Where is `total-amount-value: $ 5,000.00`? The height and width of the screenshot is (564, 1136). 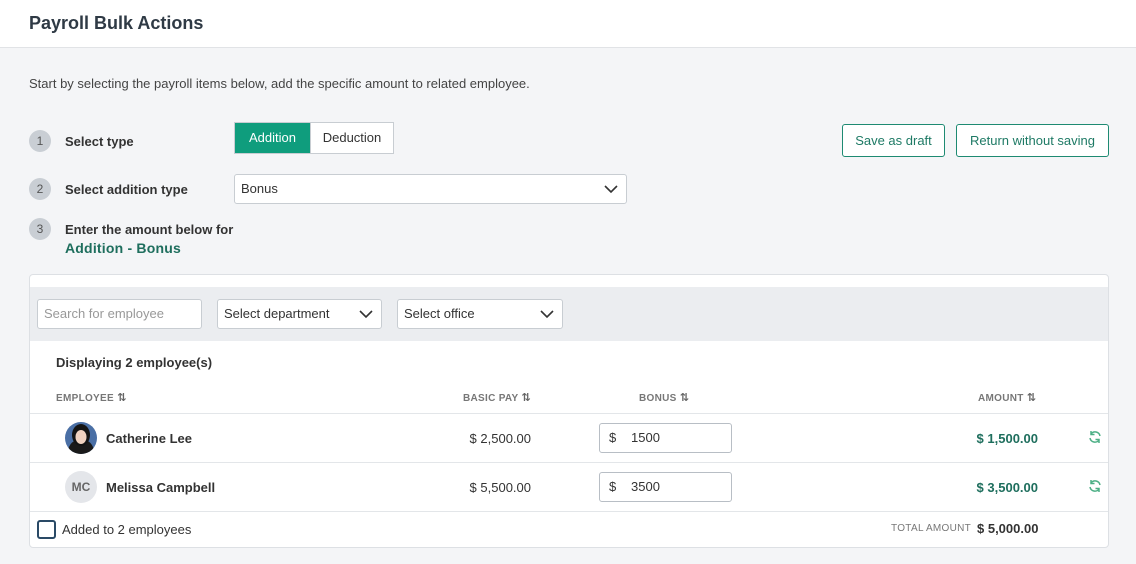 total-amount-value: $ 5,000.00 is located at coordinates (1008, 528).